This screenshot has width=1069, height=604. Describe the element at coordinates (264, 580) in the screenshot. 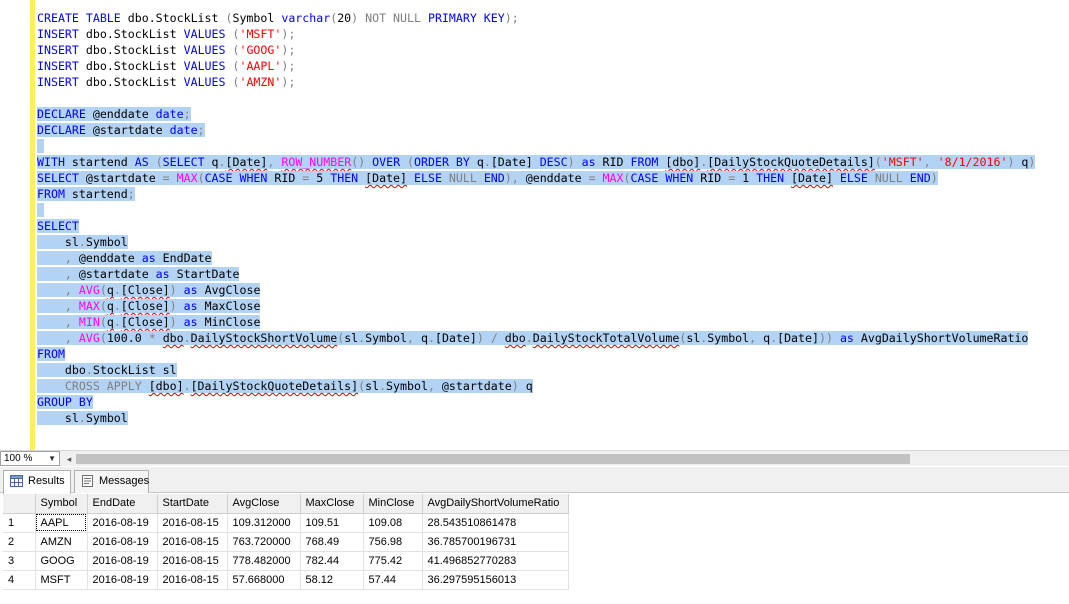

I see `grid-cell: 57.668000` at that location.